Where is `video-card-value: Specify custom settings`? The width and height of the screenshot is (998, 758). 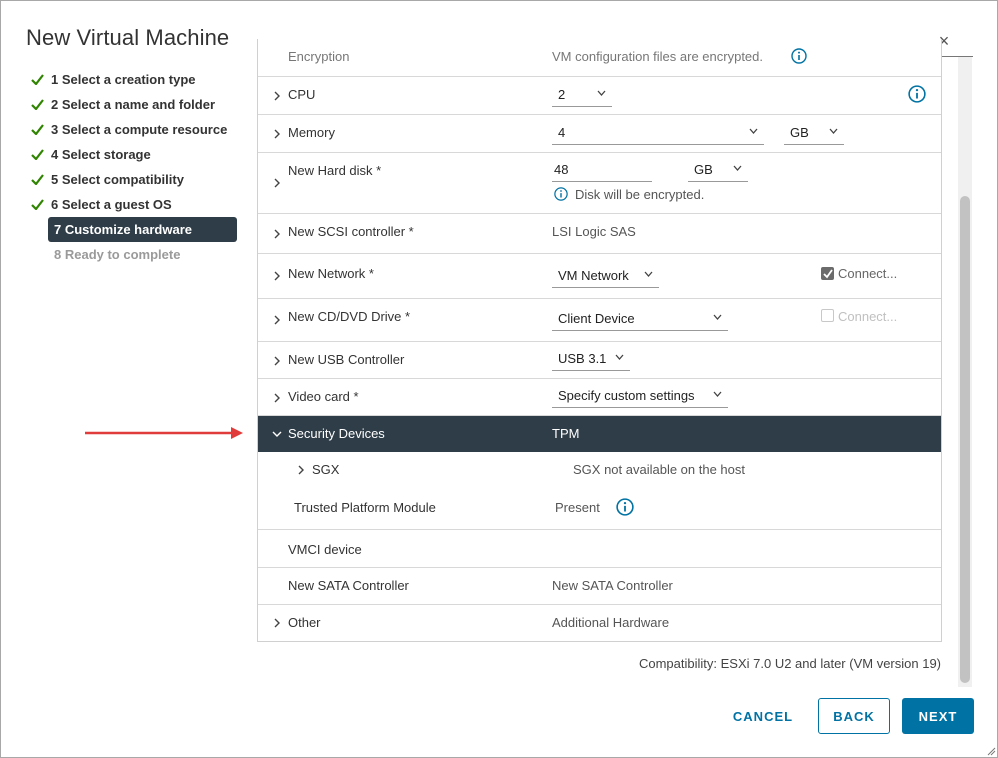 video-card-value: Specify custom settings is located at coordinates (626, 395).